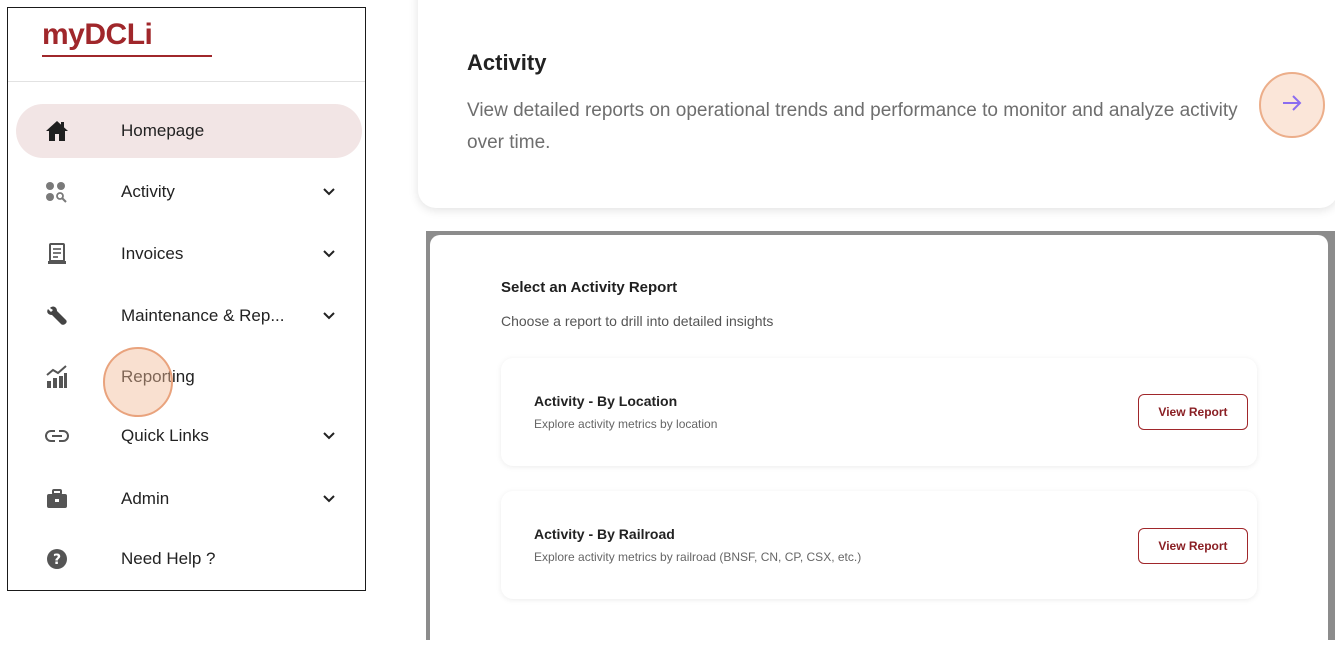  Describe the element at coordinates (189, 499) in the screenshot. I see `sidebar-item-admin: Admin` at that location.